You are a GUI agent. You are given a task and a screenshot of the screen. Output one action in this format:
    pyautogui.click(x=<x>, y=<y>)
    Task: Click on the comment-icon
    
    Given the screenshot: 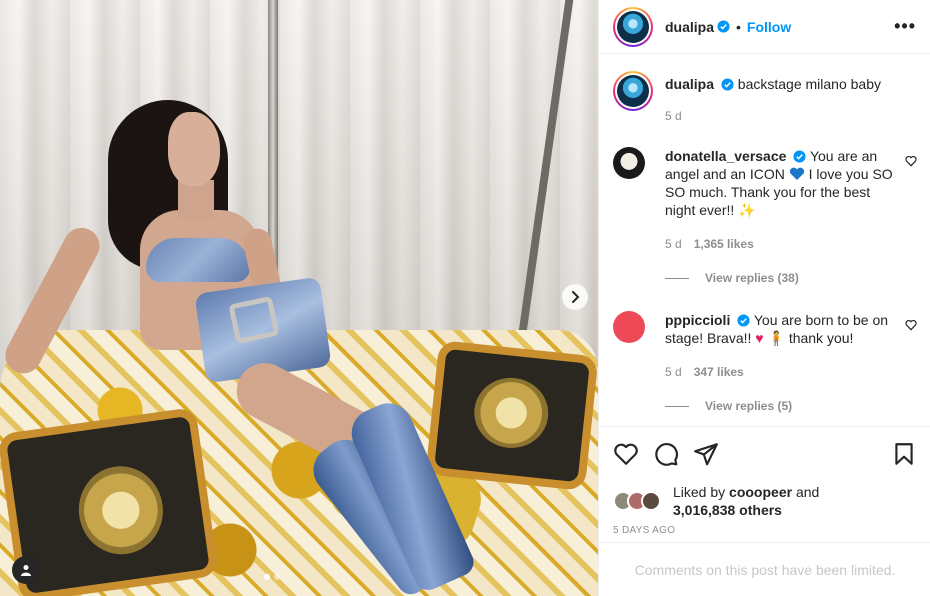 What is the action you would take?
    pyautogui.click(x=666, y=454)
    